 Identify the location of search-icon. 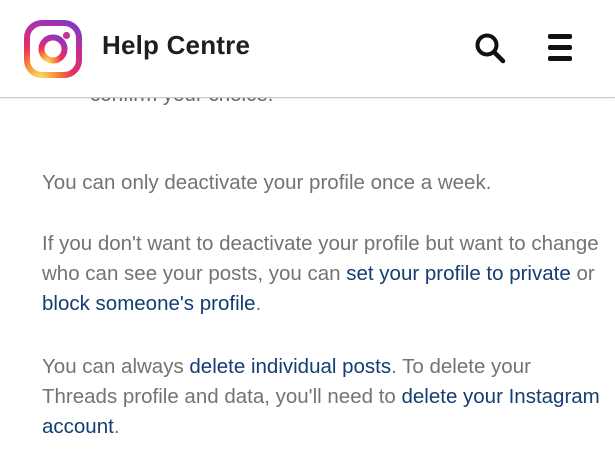
(490, 48).